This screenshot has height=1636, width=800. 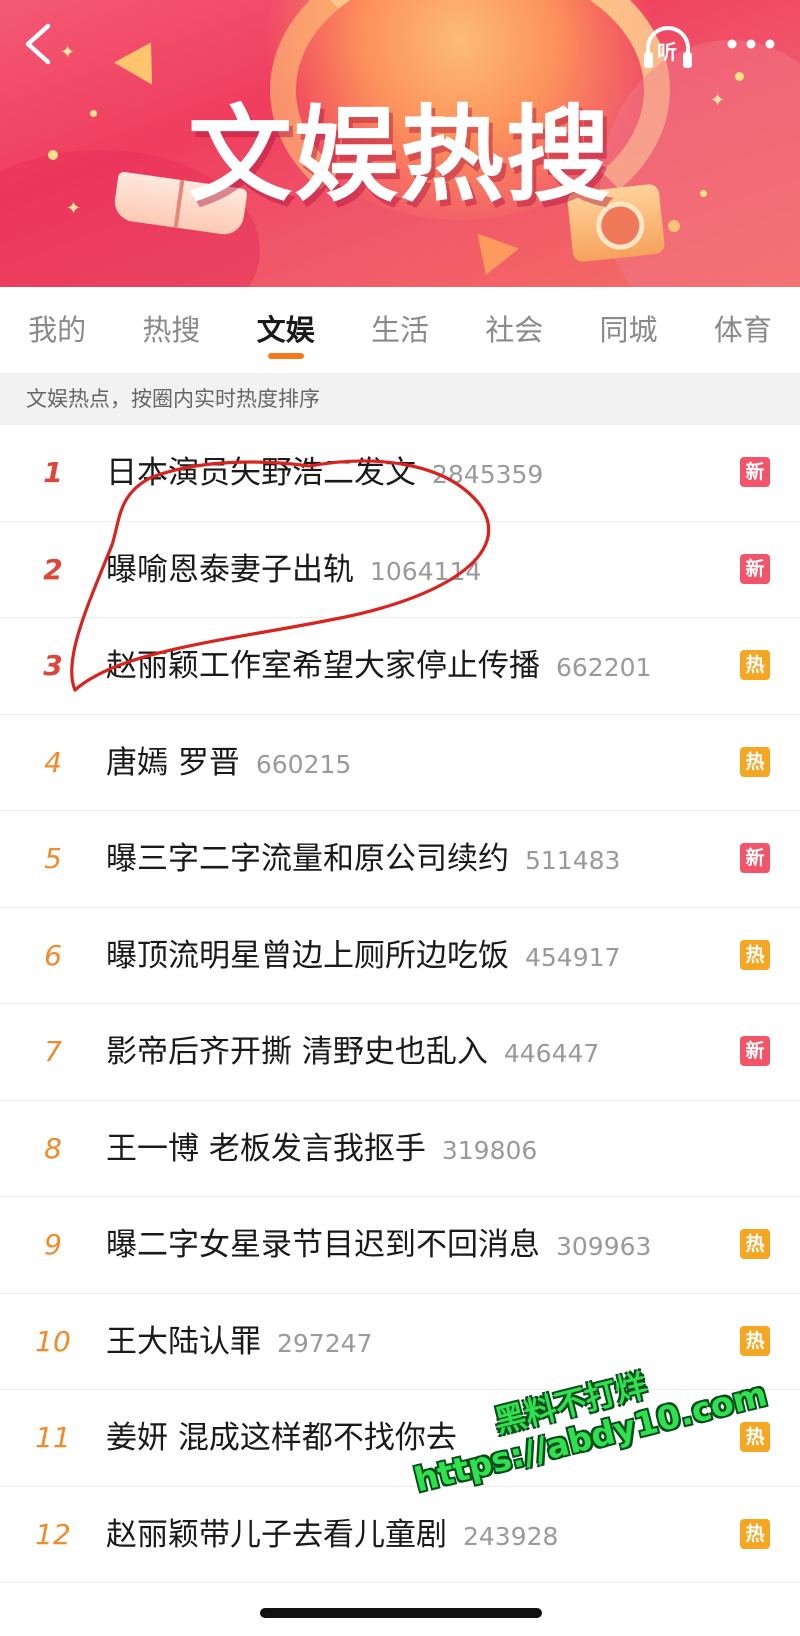 What do you see at coordinates (173, 762) in the screenshot?
I see `item-title-text: 唐嫣 罗晋` at bounding box center [173, 762].